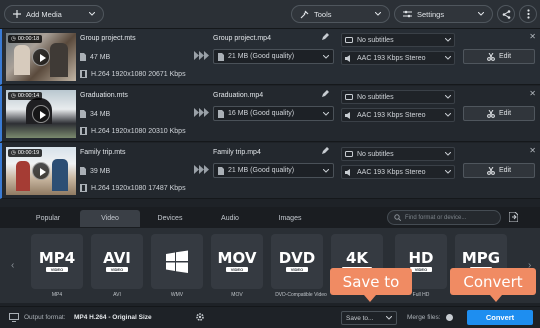 This screenshot has height=328, width=540. Describe the element at coordinates (117, 262) in the screenshot. I see `format-avi: AVI VIDEO` at that location.